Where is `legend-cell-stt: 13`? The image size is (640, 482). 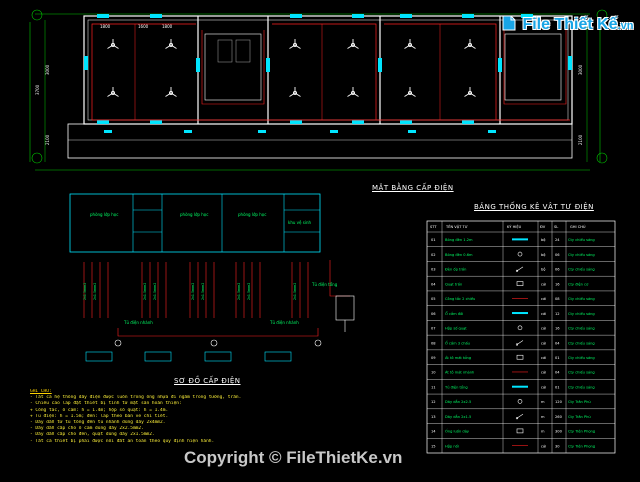
legend-cell-stt: 13 is located at coordinates (433, 417).